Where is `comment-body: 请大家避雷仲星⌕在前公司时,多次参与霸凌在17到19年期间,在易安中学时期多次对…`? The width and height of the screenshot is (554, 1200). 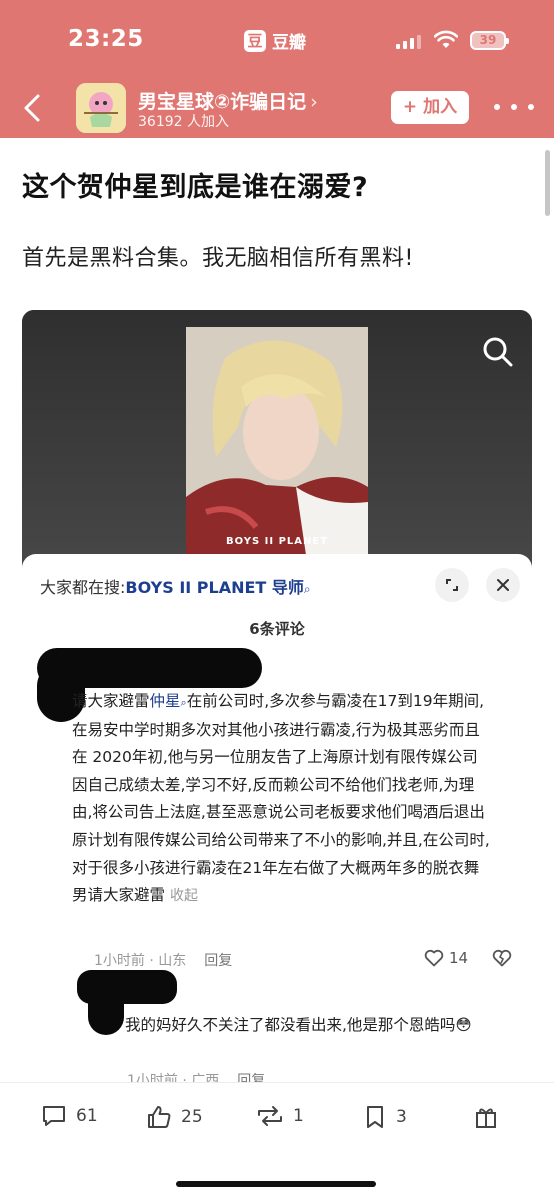 comment-body: 请大家避雷仲星⌕在前公司时,多次参与霸凌在17到19年期间,在易安中学时期多次对… is located at coordinates (282, 799).